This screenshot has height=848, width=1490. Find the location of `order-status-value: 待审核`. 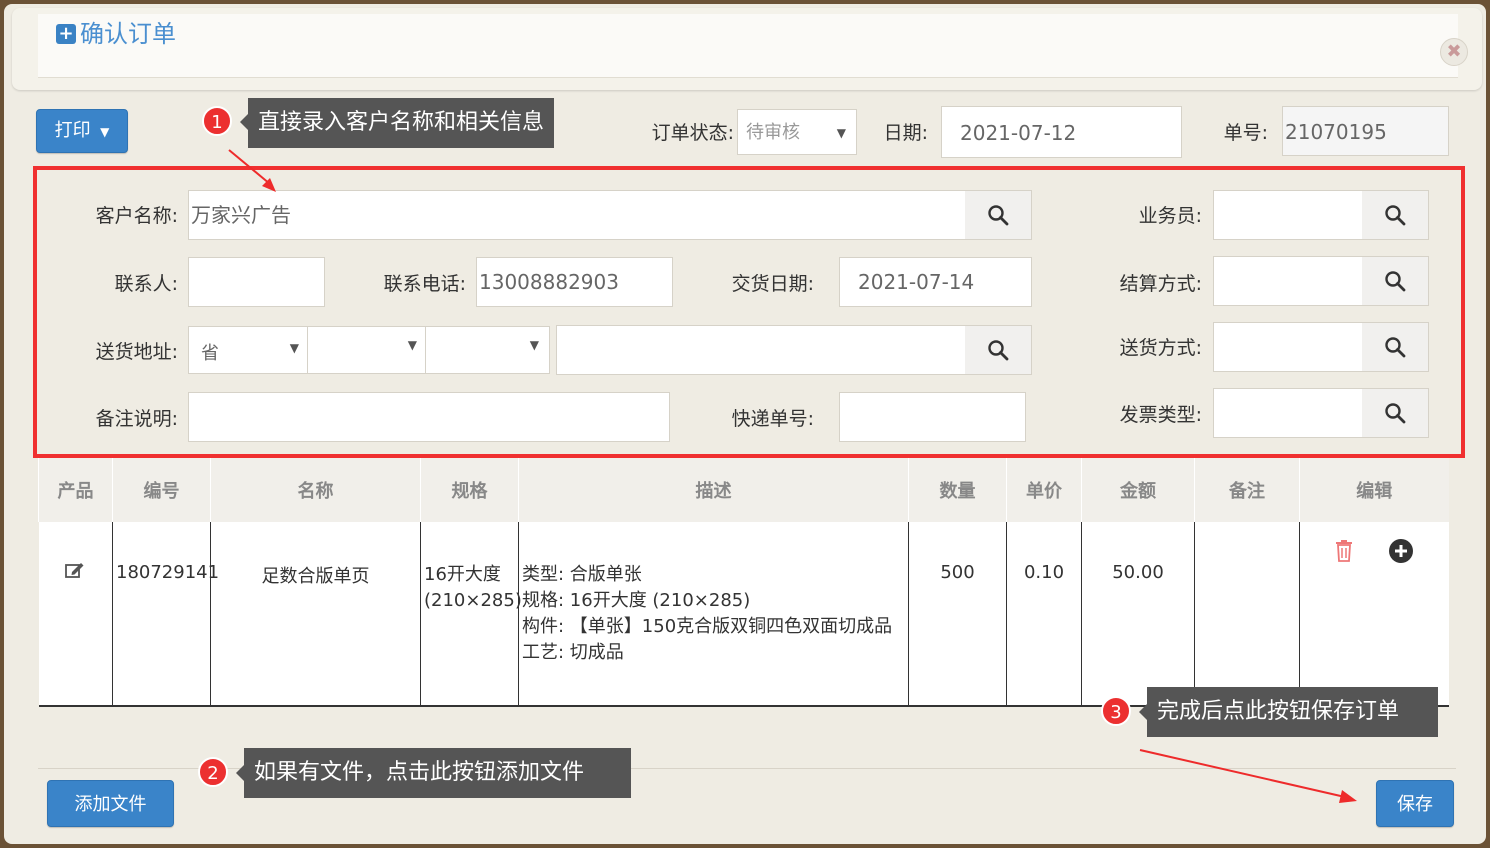

order-status-value: 待审核 is located at coordinates (773, 132).